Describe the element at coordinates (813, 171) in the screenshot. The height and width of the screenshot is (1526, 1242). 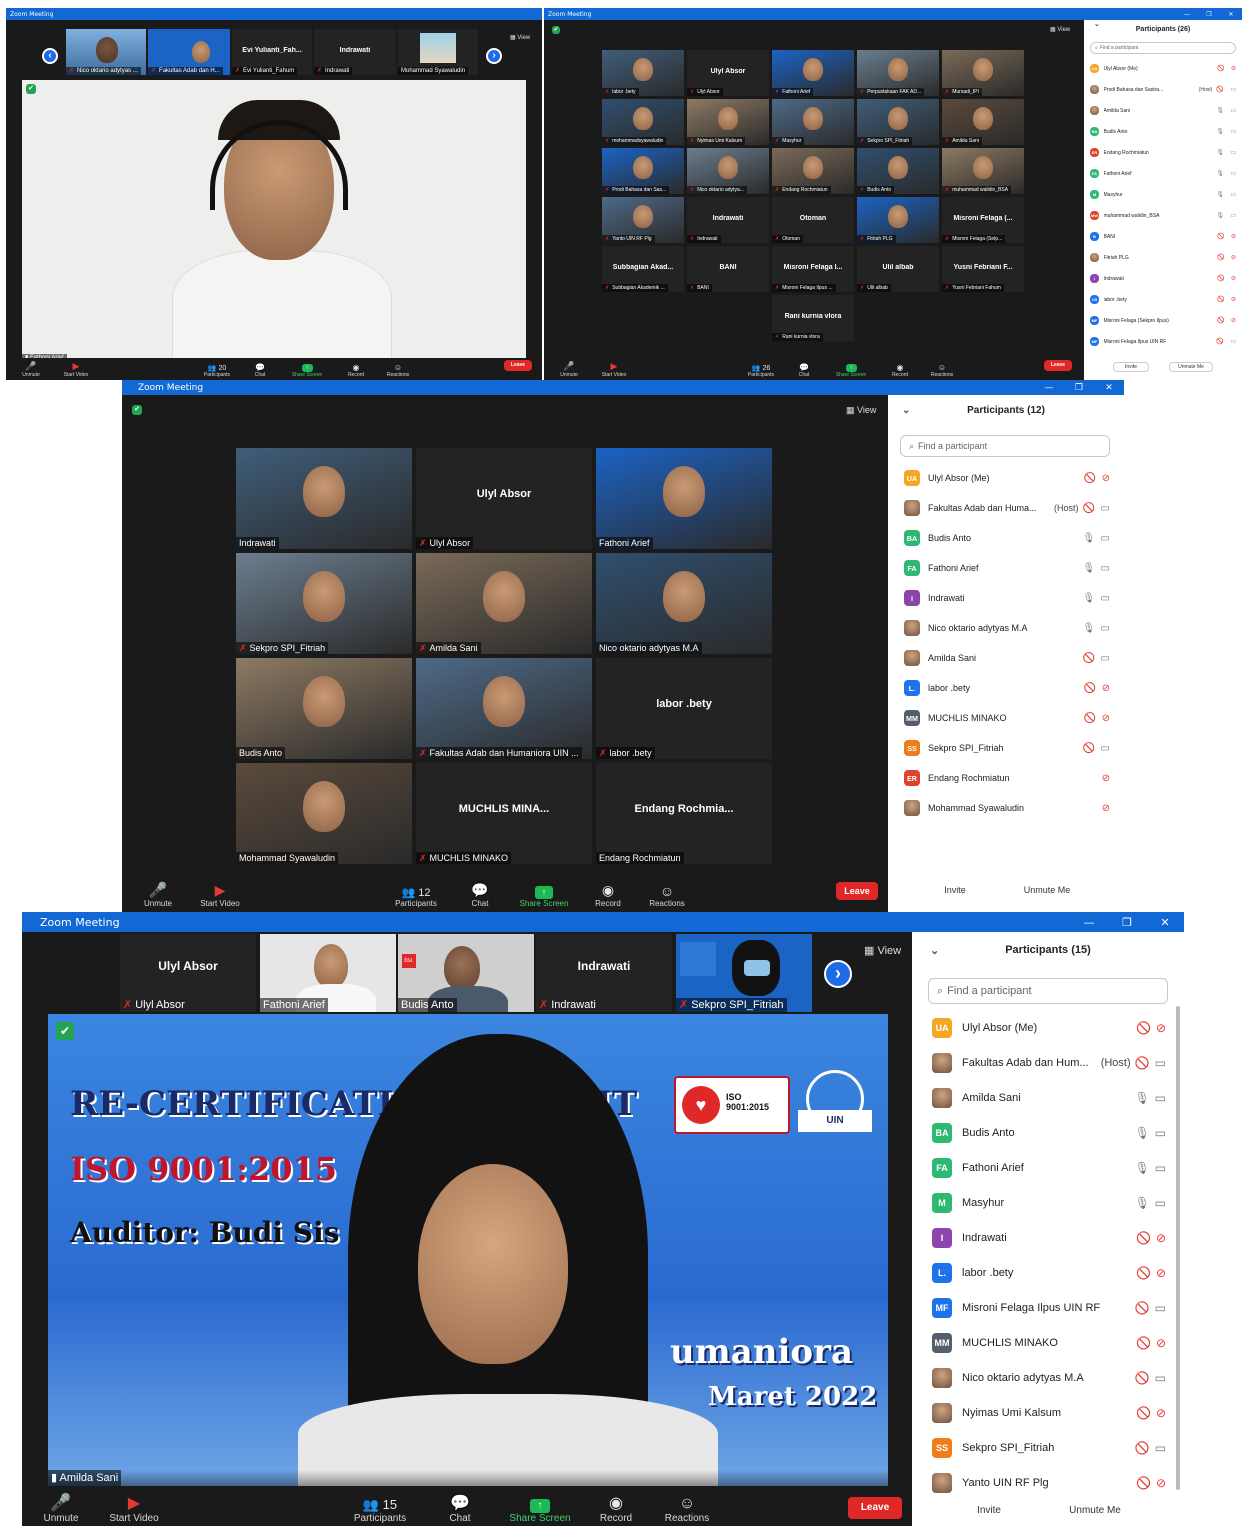
I see `video-tile: ✗ Endang Rochmiatun` at that location.